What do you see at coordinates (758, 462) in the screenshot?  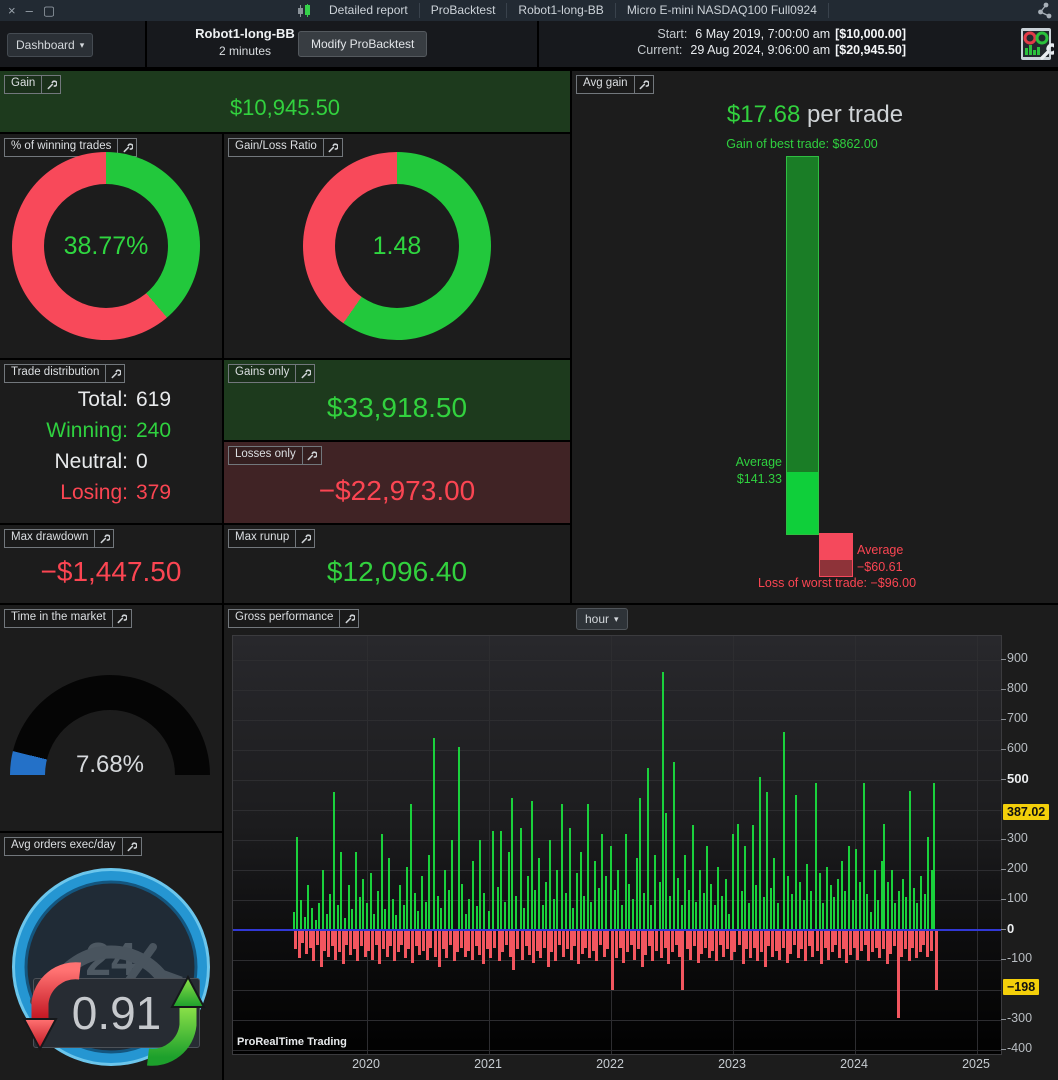 I see `average-win-word: Average` at bounding box center [758, 462].